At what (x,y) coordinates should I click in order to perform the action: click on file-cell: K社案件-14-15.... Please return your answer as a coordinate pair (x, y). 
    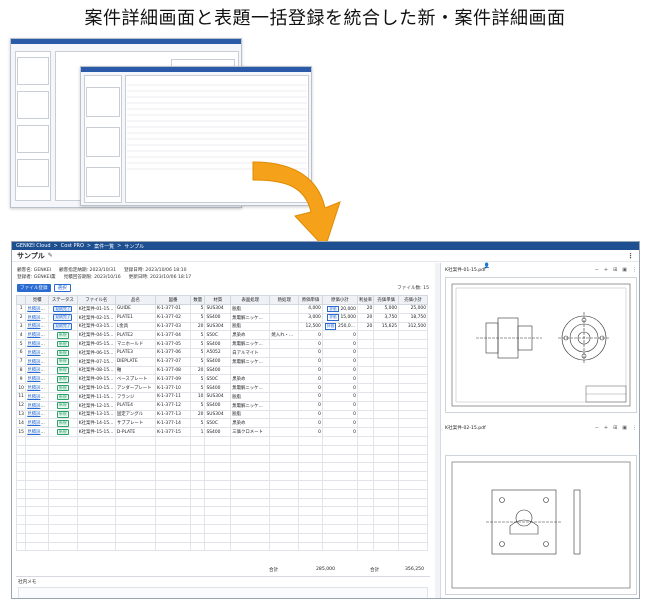
    Looking at the image, I should click on (96, 423).